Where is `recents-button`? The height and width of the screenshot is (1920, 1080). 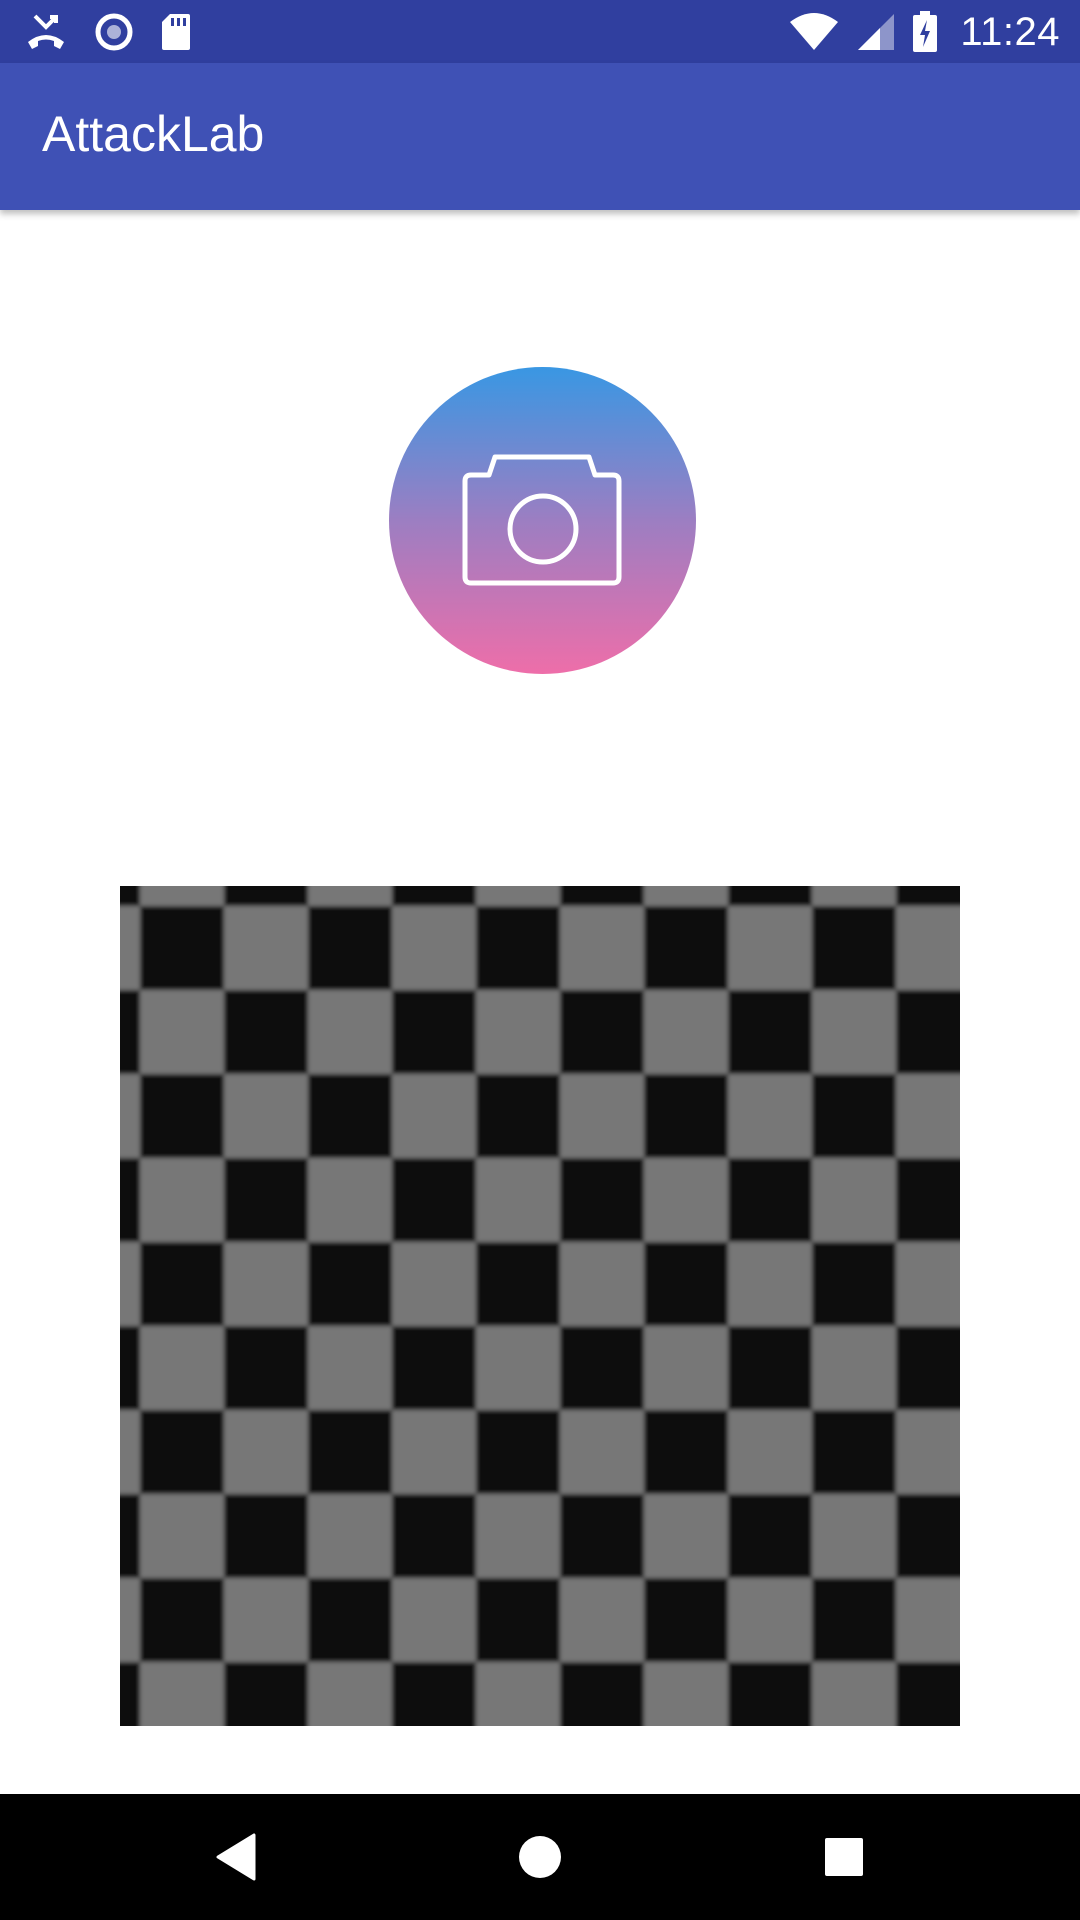 recents-button is located at coordinates (844, 1857).